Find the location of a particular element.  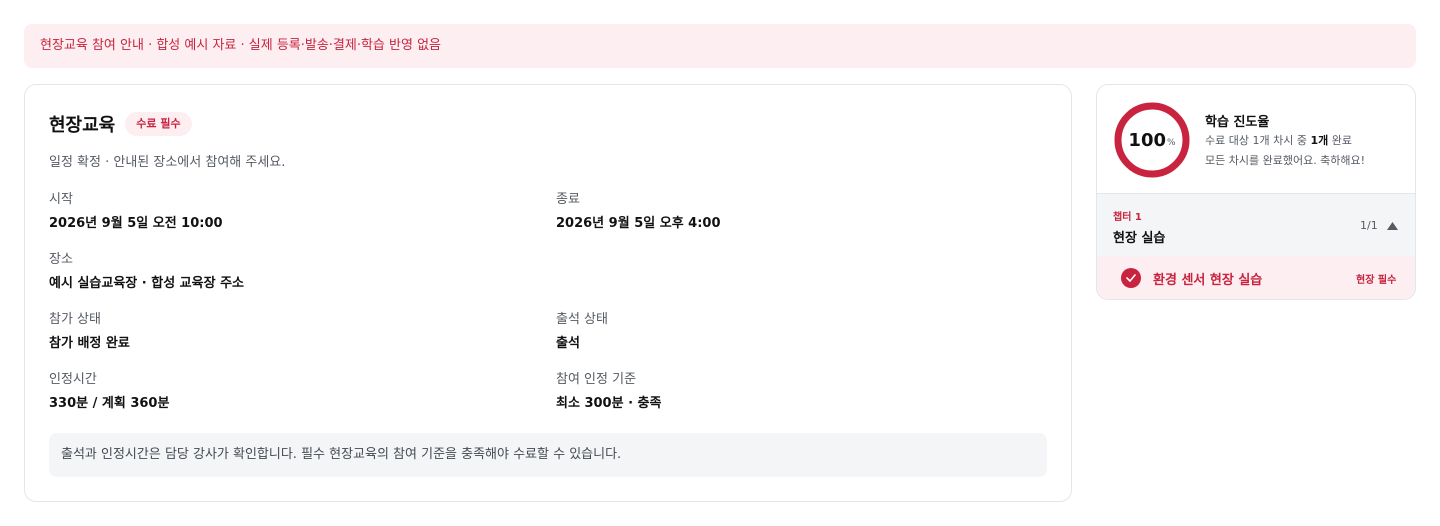

chapter-label: 챕터 1 is located at coordinates (1127, 217).